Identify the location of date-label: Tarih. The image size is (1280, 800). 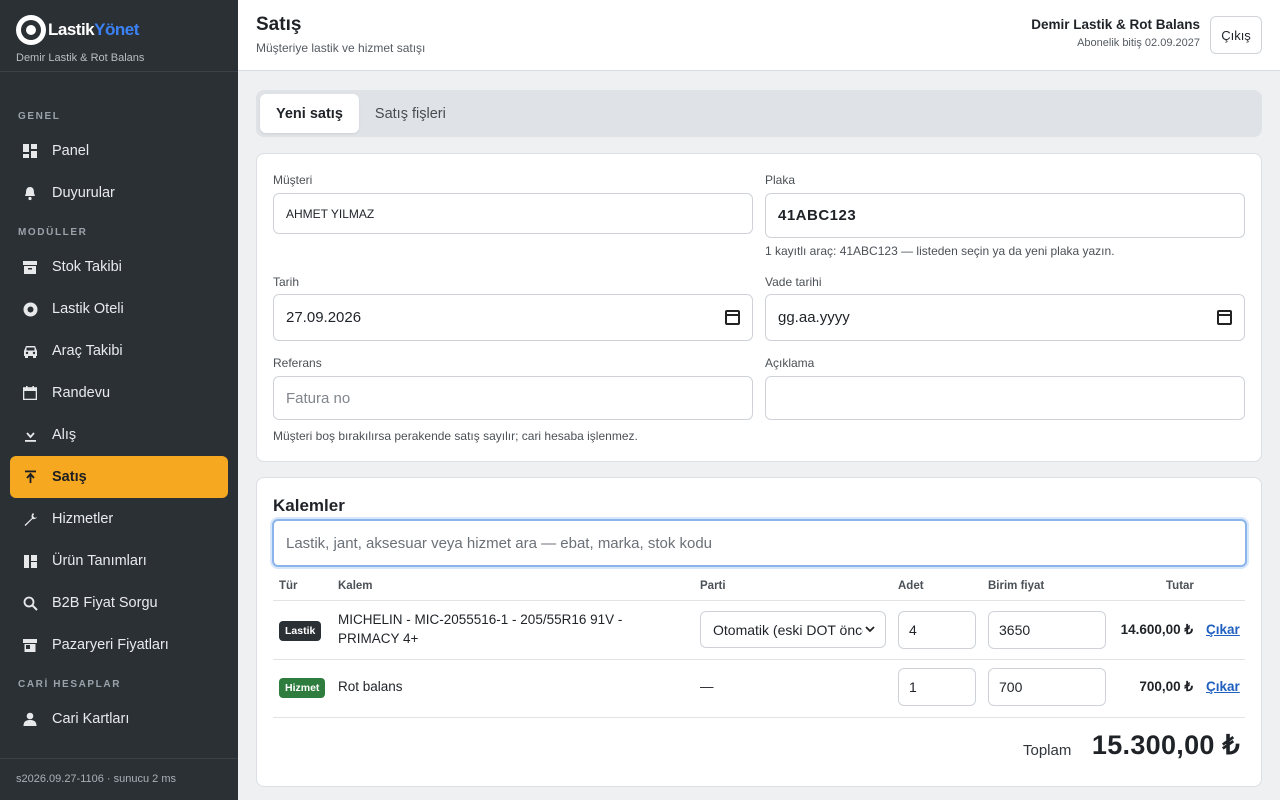
(286, 282).